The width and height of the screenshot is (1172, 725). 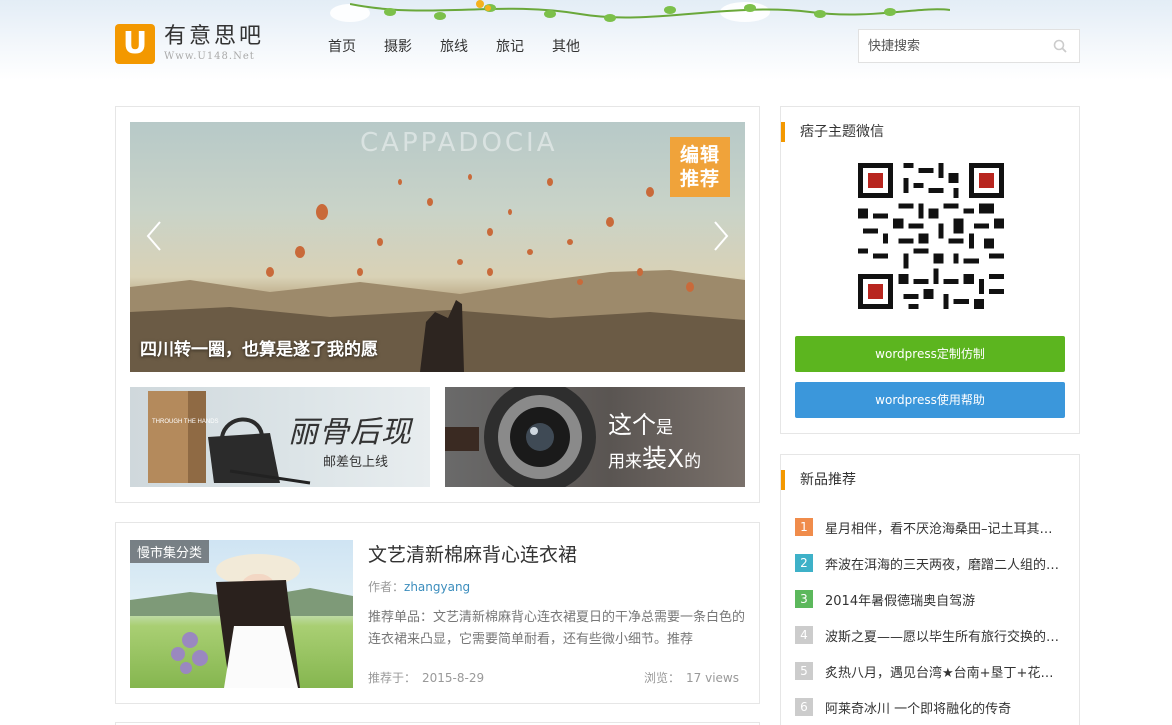 I want to click on post-date: 推荐于： 2015-8-29, so click(x=426, y=677).